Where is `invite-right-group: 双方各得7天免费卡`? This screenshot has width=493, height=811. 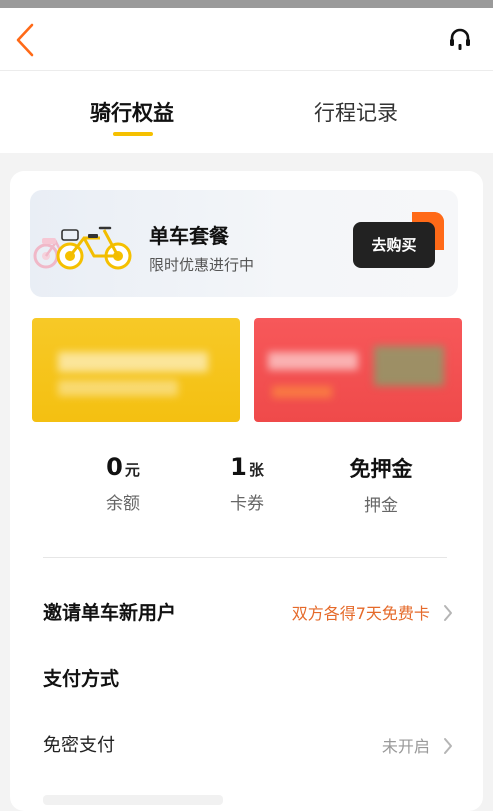
invite-right-group: 双方各得7天免费卡 is located at coordinates (372, 612).